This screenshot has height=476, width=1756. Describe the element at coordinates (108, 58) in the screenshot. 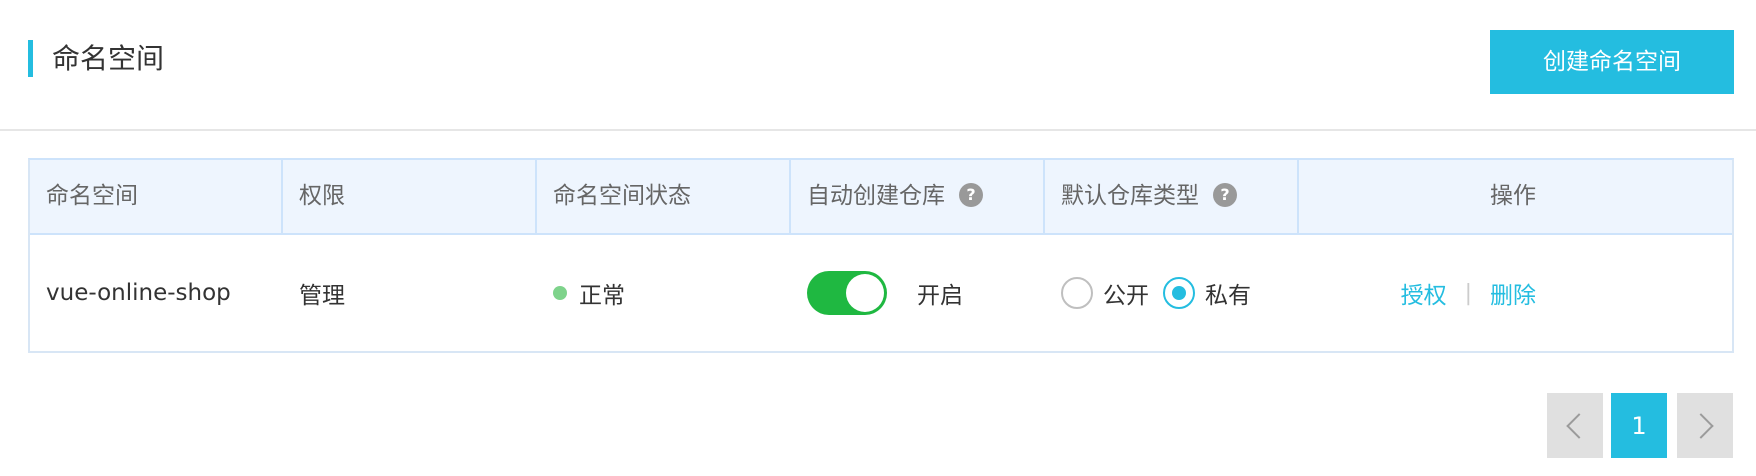

I see `page-title: 命名空间` at that location.